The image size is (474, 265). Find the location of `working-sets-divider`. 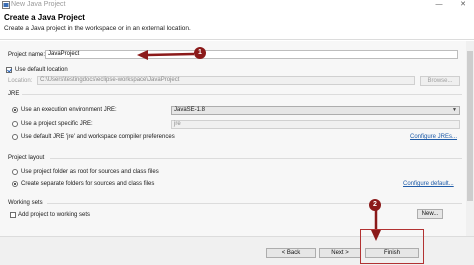

working-sets-divider is located at coordinates (254, 203).